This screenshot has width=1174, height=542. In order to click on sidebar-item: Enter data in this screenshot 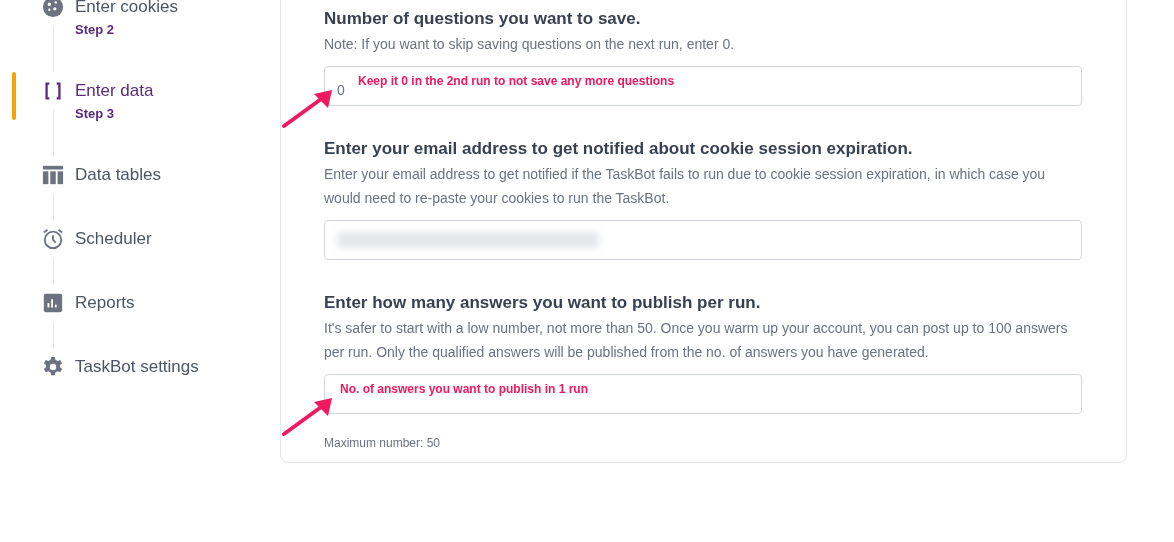, I will do `click(114, 91)`.